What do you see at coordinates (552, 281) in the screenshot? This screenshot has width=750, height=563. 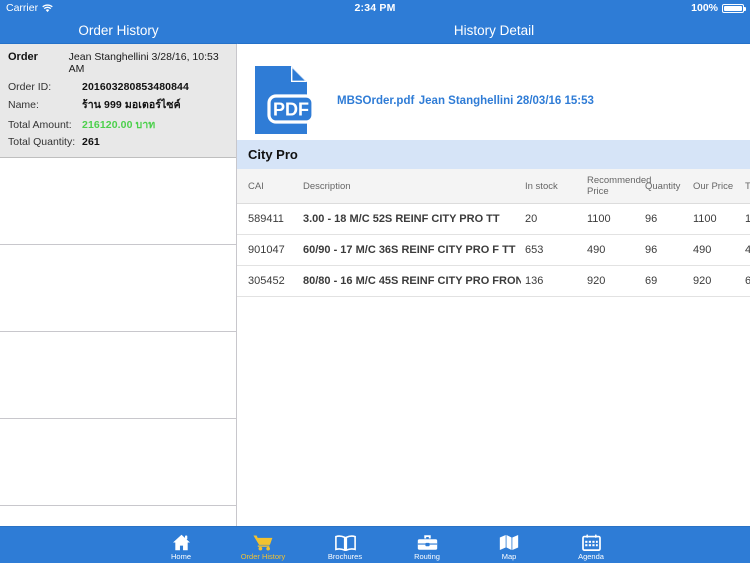 I see `cell-in-stock: 136` at bounding box center [552, 281].